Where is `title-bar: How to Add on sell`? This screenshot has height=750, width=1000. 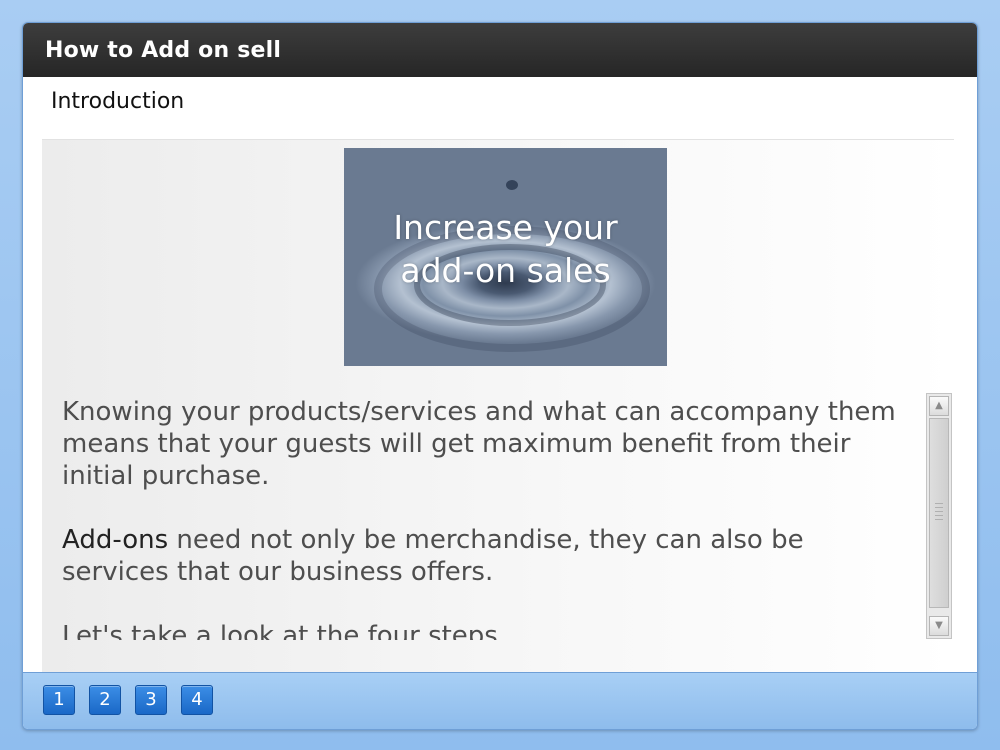
title-bar: How to Add on sell is located at coordinates (500, 50).